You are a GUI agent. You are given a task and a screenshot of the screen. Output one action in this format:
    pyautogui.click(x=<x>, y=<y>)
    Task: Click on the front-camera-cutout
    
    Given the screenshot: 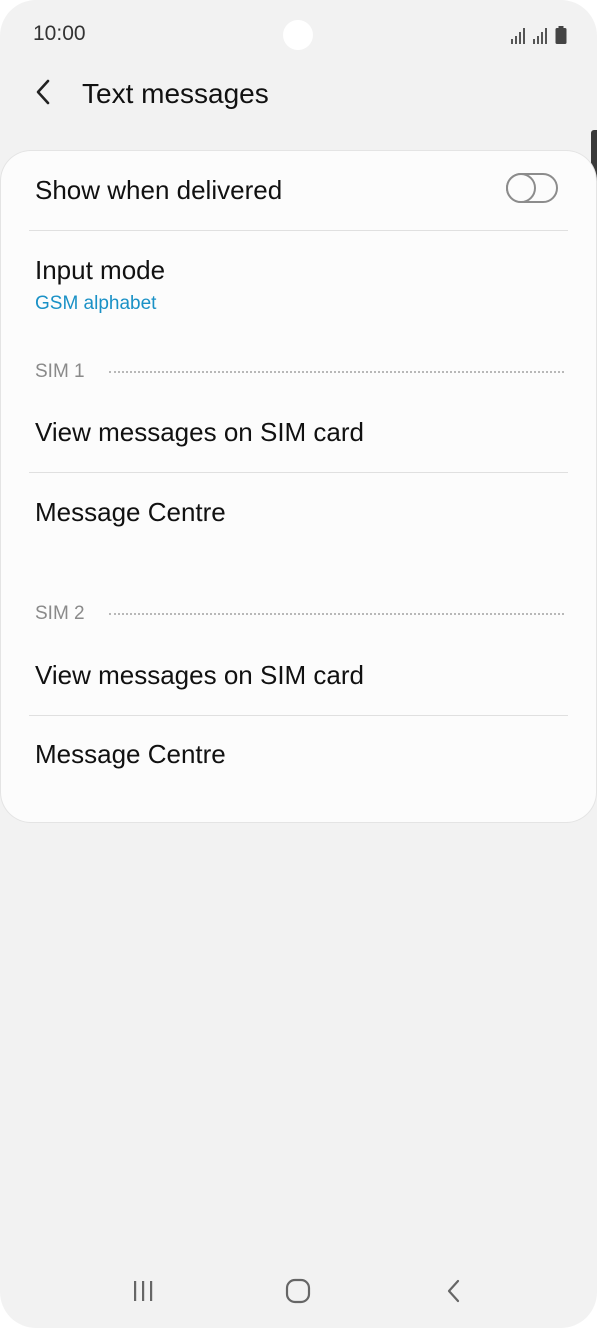 What is the action you would take?
    pyautogui.click(x=298, y=35)
    